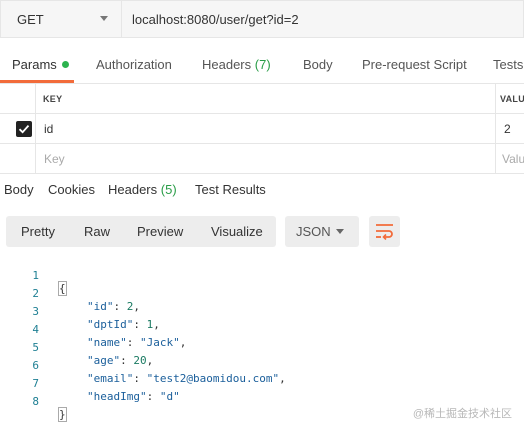 This screenshot has height=434, width=524. Describe the element at coordinates (62, 414) in the screenshot. I see `close-brace: }` at that location.